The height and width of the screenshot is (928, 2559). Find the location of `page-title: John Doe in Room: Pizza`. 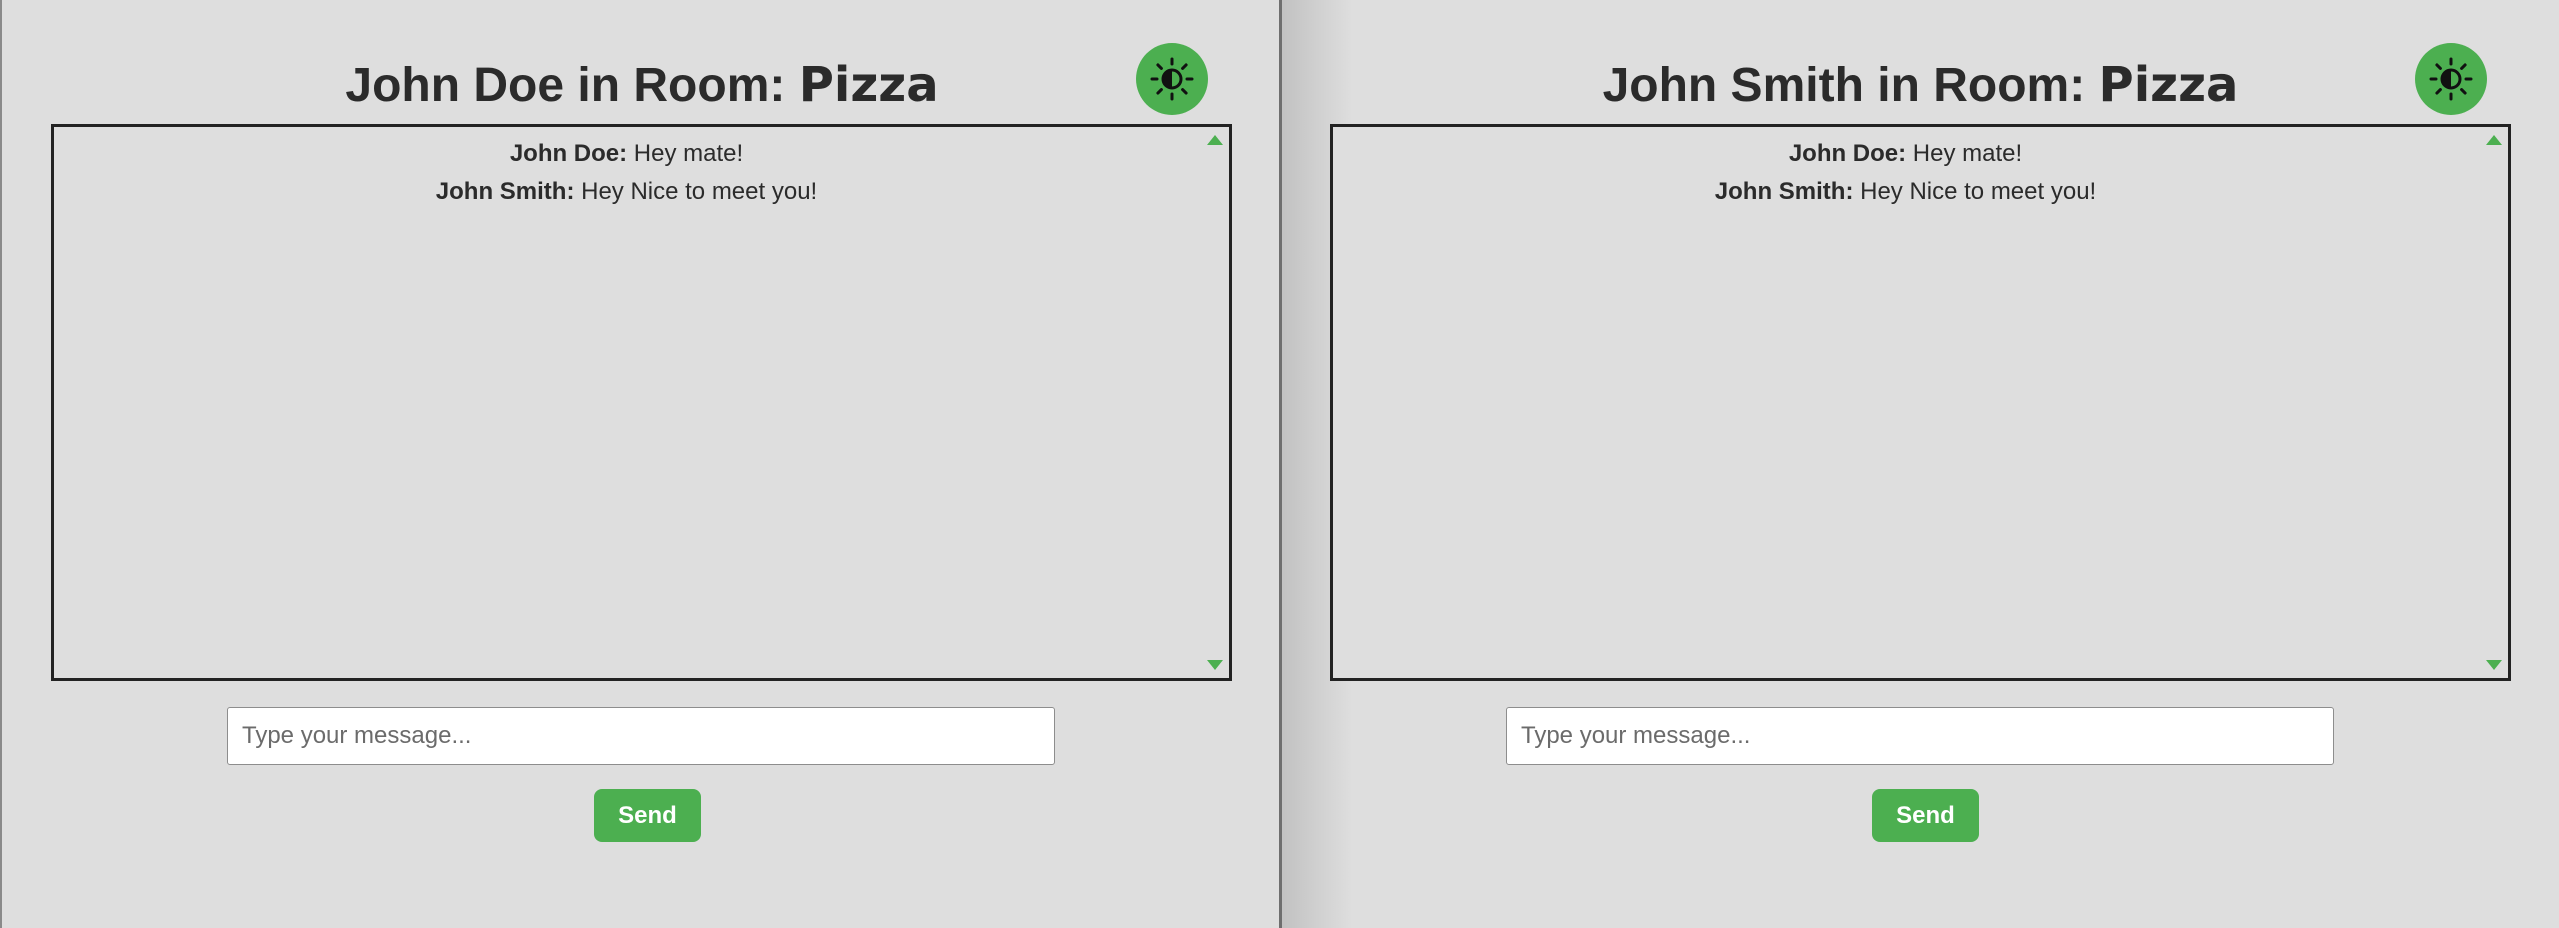

page-title: John Doe in Room: Pizza is located at coordinates (642, 85).